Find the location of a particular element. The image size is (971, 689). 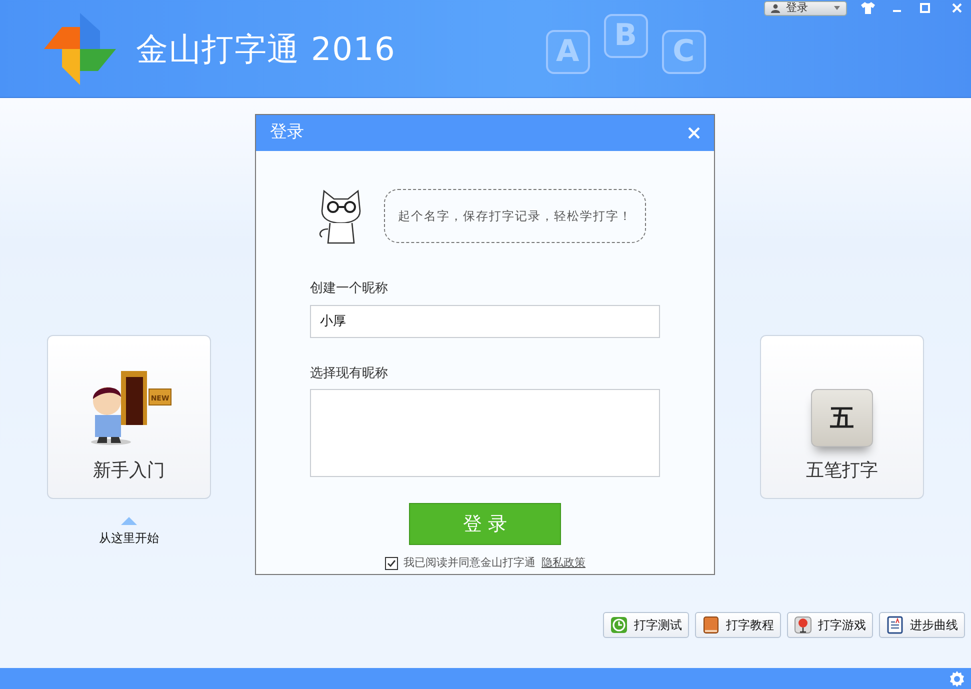

shirt-icon is located at coordinates (868, 8).